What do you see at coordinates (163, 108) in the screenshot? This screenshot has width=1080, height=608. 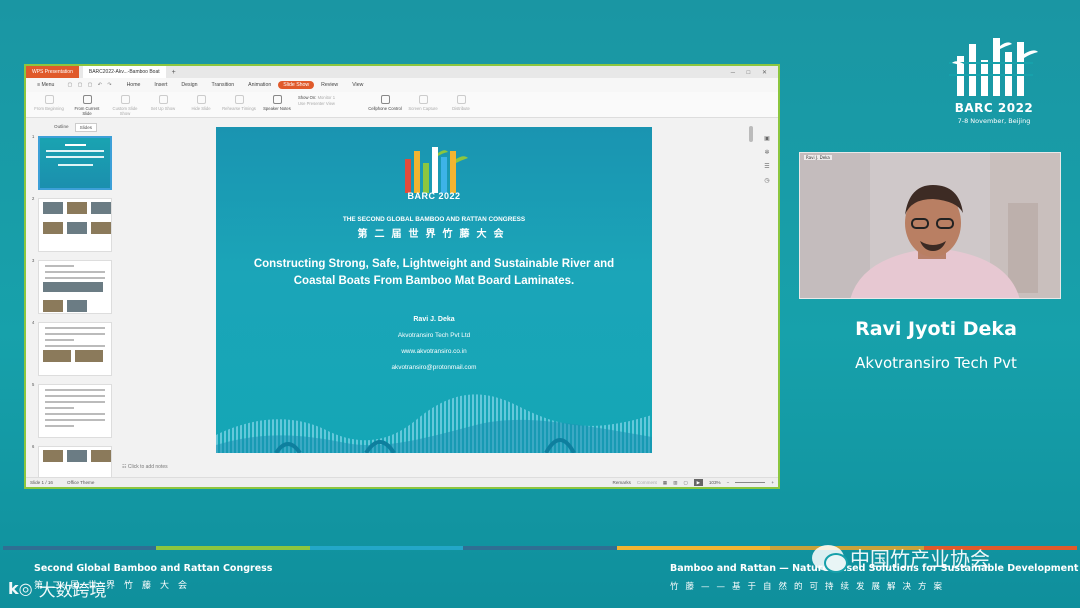 I see `set-up-label: Set Up Show` at bounding box center [163, 108].